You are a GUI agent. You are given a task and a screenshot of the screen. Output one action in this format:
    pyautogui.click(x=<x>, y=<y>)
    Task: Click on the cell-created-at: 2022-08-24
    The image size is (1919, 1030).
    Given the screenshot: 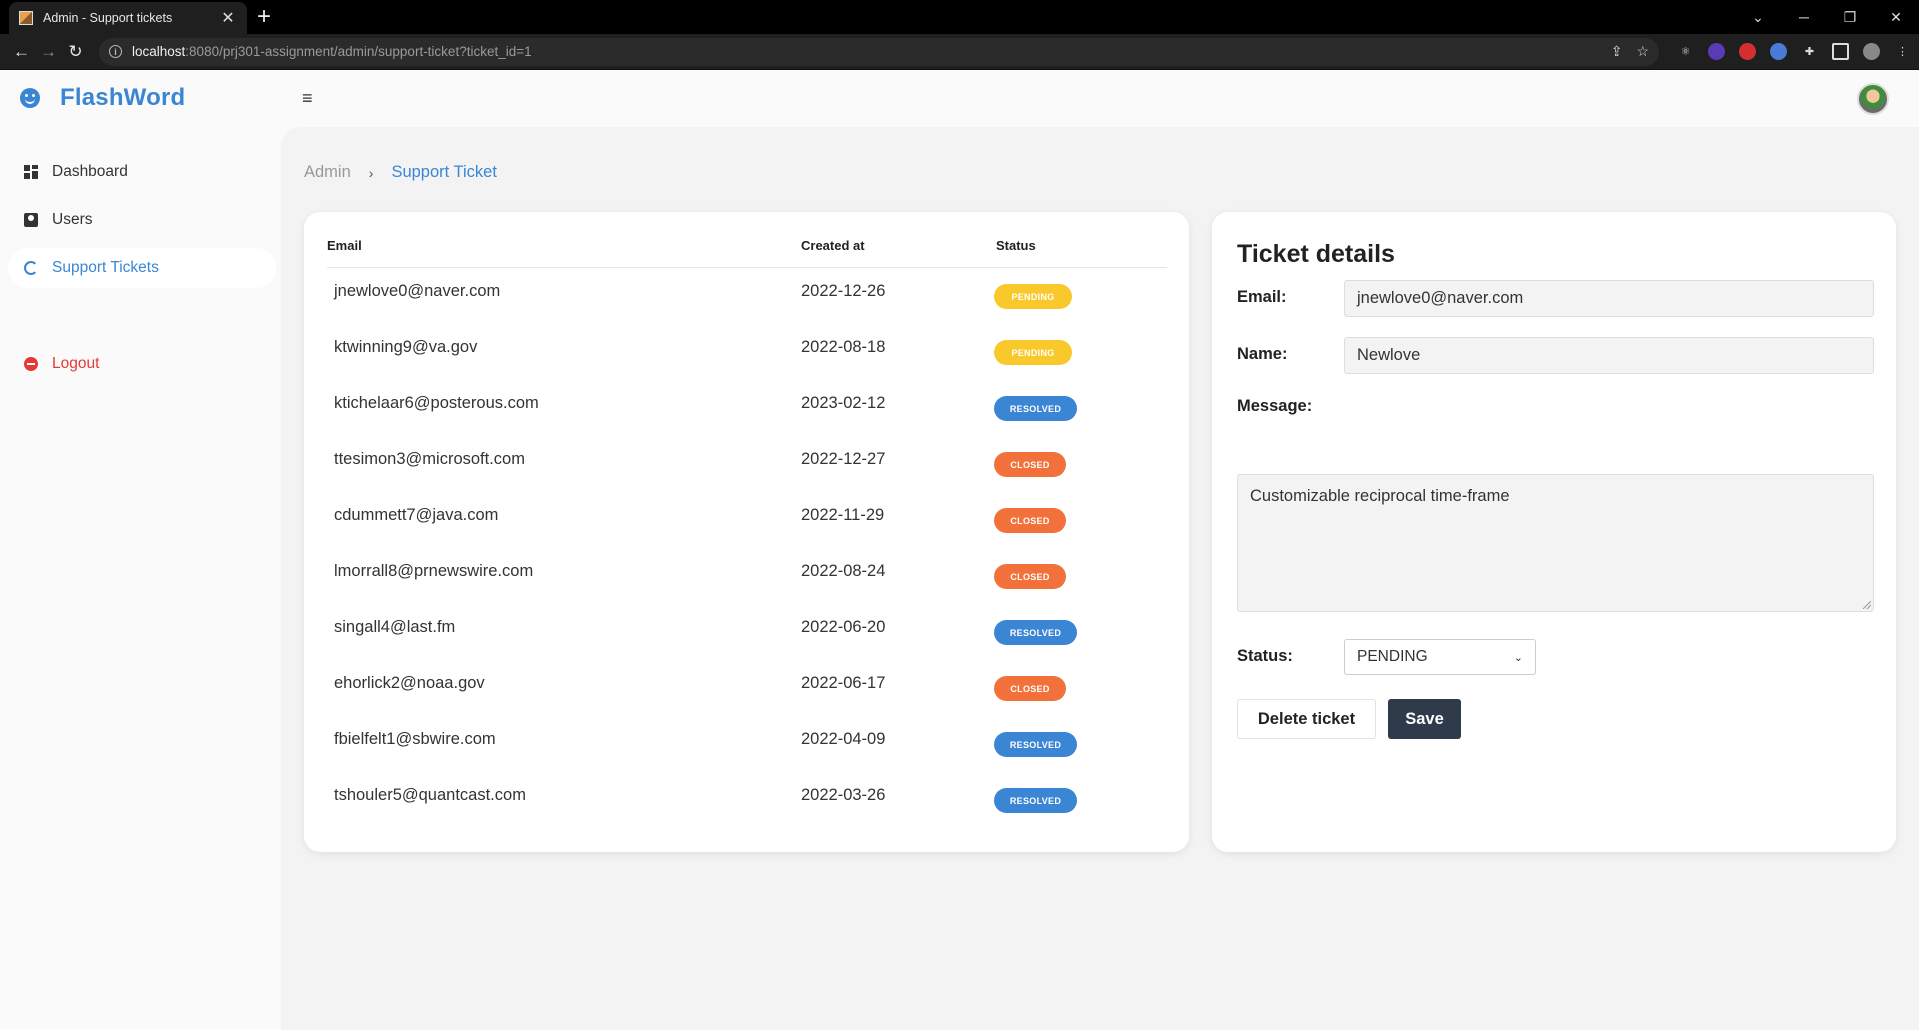 What is the action you would take?
    pyautogui.click(x=843, y=571)
    